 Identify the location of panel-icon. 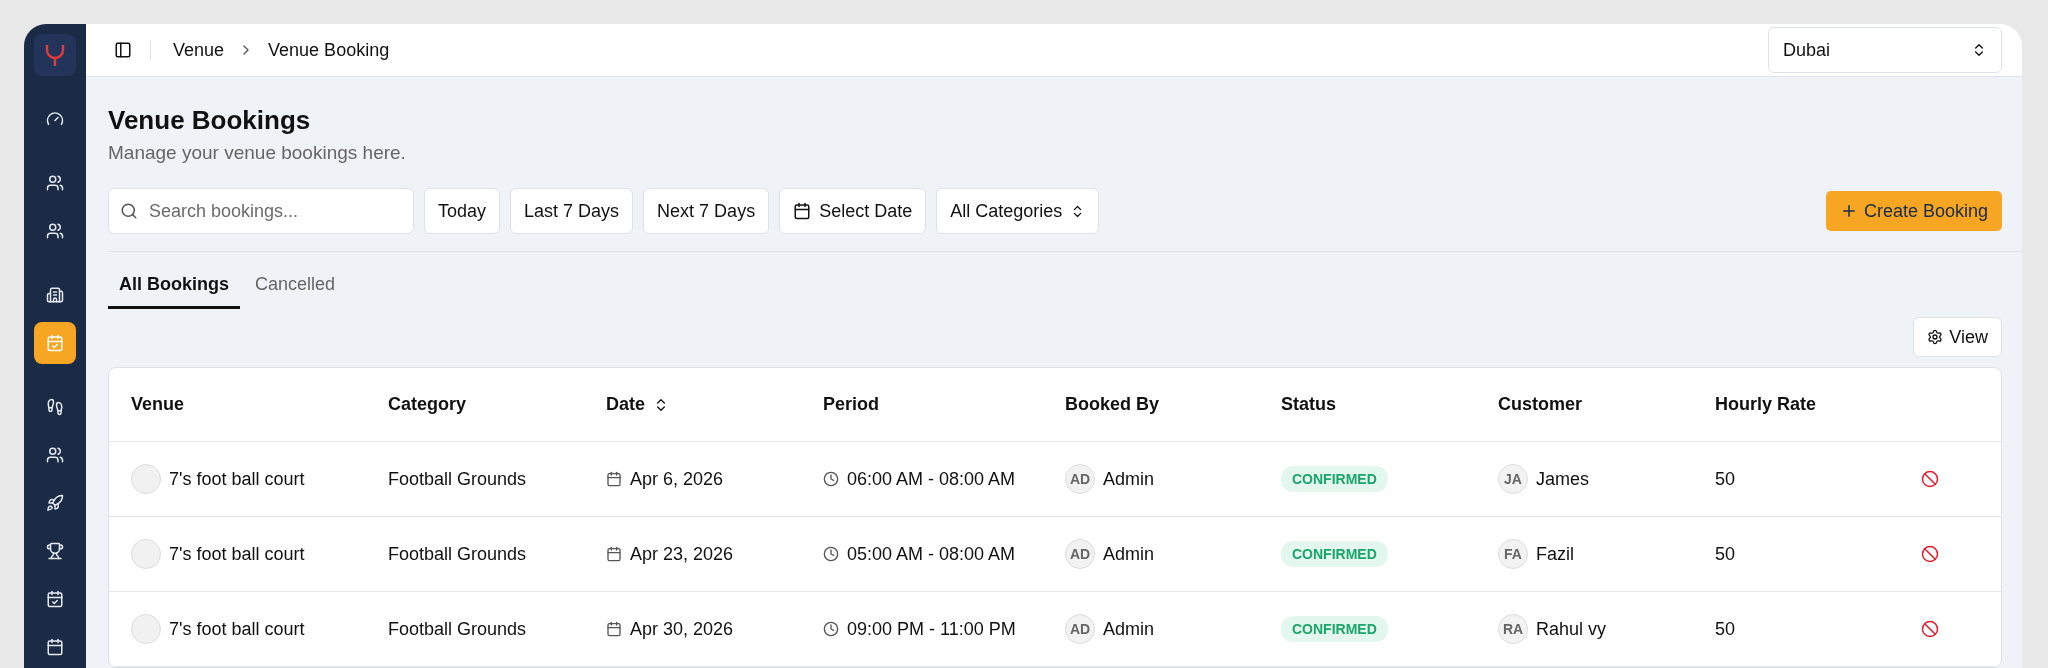
(123, 50).